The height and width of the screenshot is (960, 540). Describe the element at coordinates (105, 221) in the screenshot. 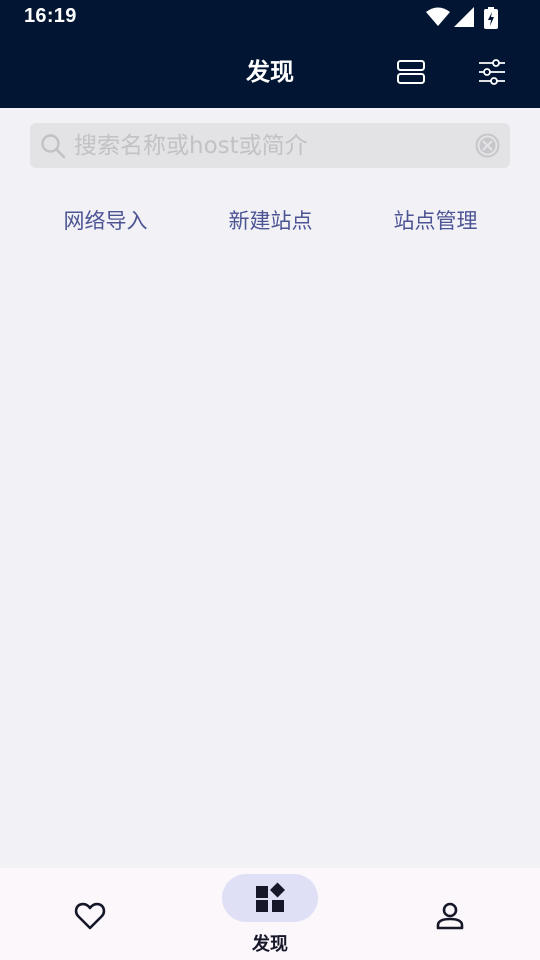

I see `network-import-button: 网络导入` at that location.